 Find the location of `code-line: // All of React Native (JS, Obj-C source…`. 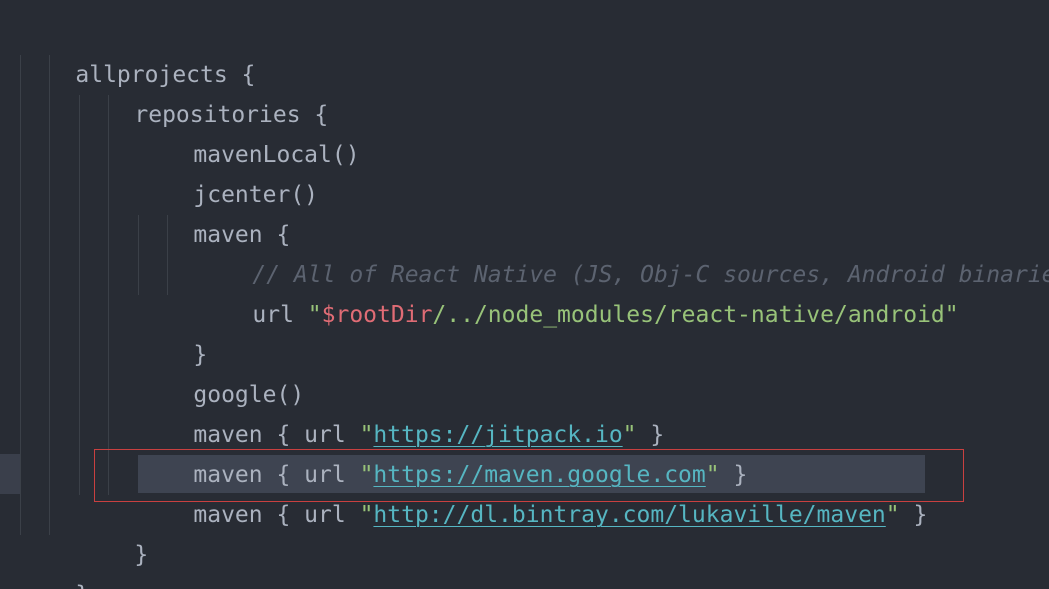

code-line: // All of React Native (JS, Obj-C source… is located at coordinates (623, 251).